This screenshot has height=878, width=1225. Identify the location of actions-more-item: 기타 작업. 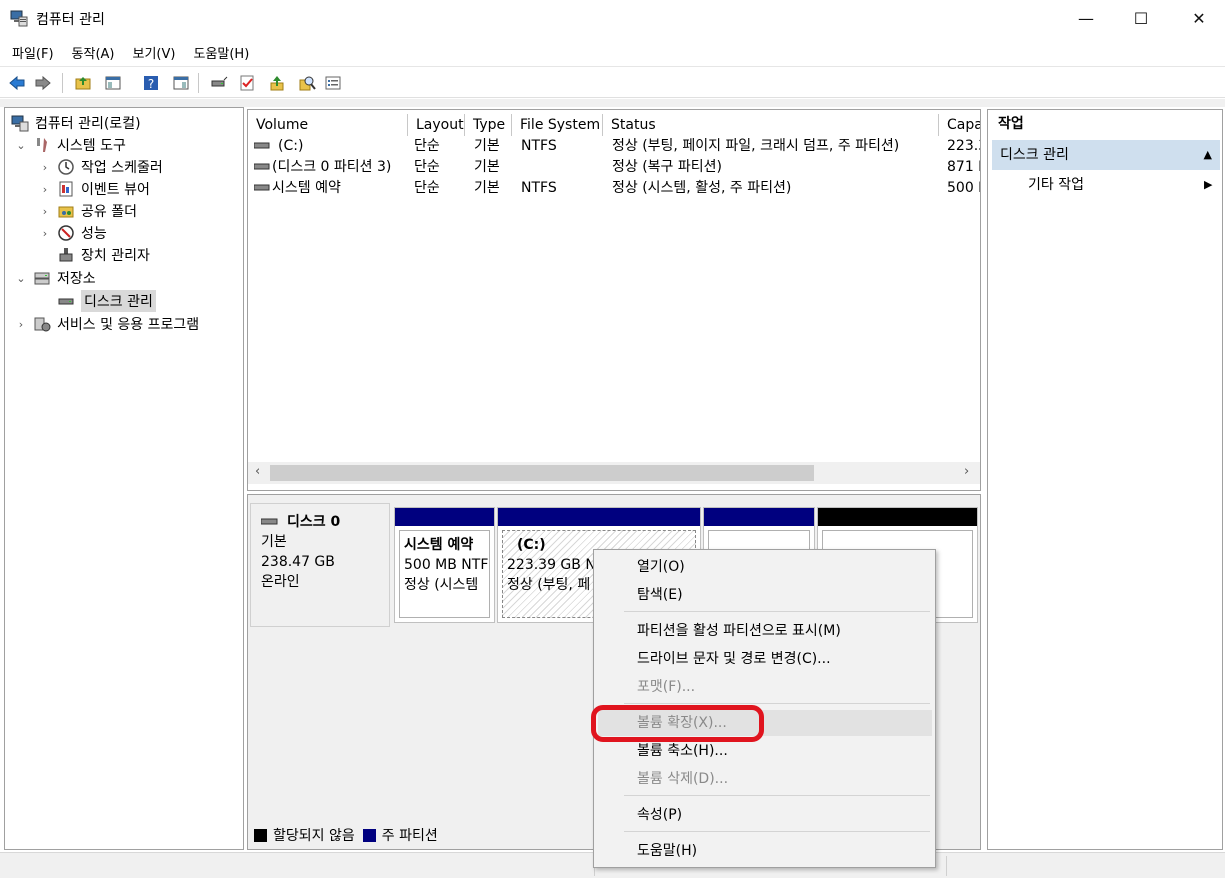
(1056, 185).